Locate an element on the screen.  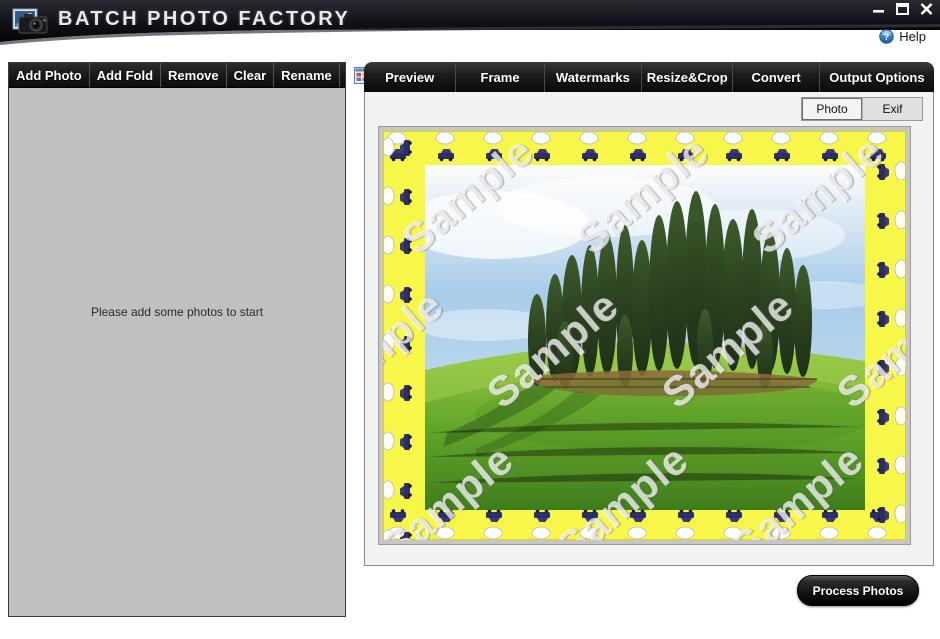
add-folder-button: Add Fold is located at coordinates (126, 75).